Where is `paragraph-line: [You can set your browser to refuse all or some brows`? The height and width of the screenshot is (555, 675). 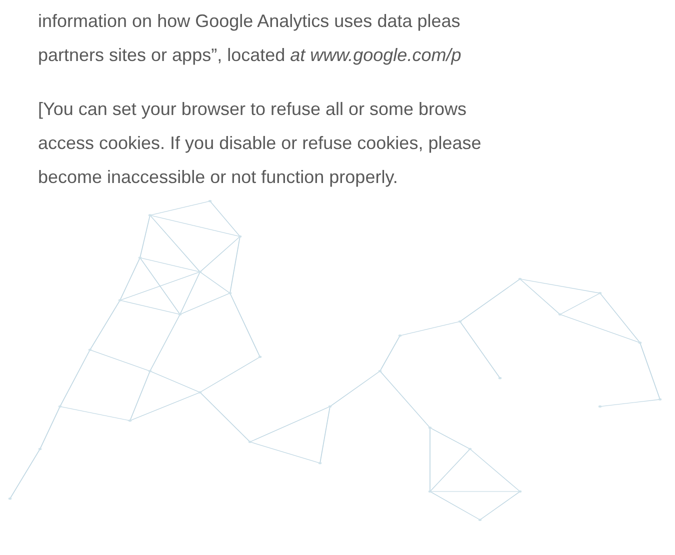 paragraph-line: [You can set your browser to refuse all or some brows is located at coordinates (253, 109).